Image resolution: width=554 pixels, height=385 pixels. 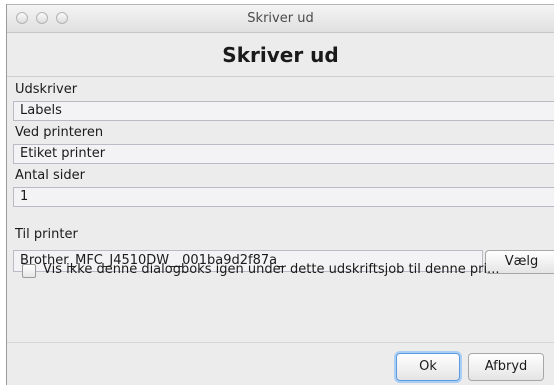 I want to click on printer-job-label: Udskriver, so click(x=46, y=89).